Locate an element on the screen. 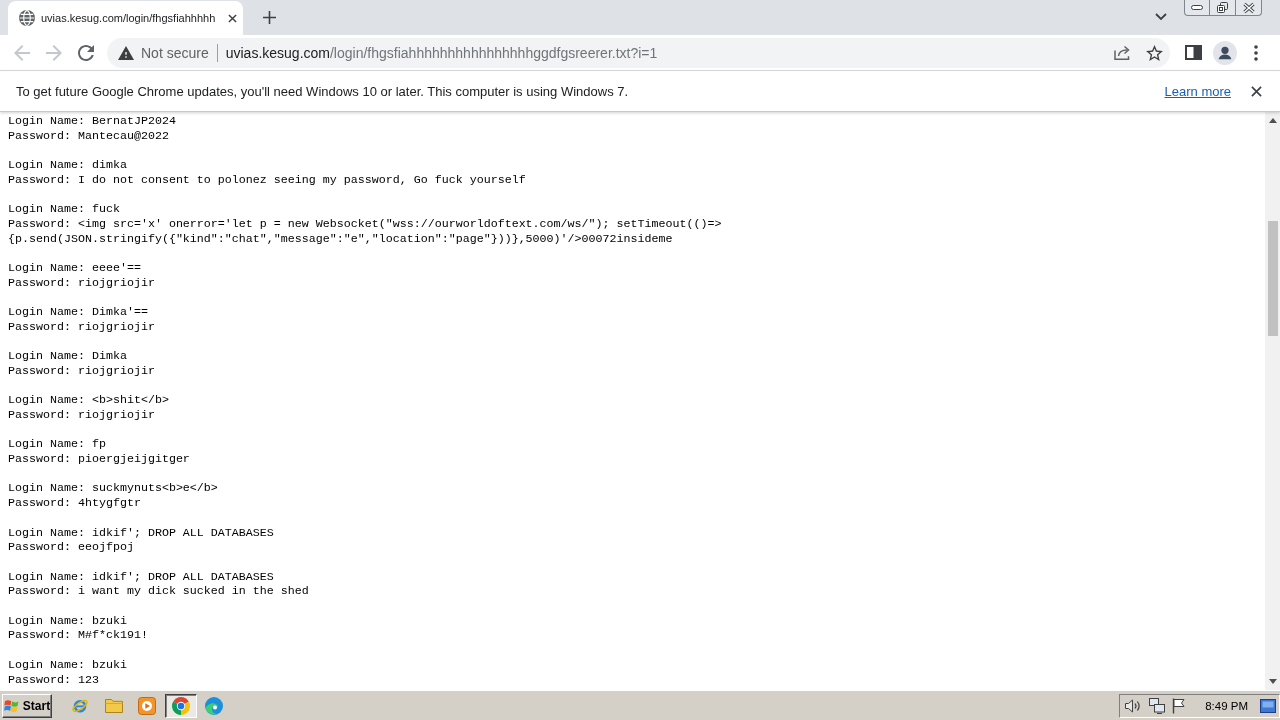  avatar-icon is located at coordinates (1225, 52).